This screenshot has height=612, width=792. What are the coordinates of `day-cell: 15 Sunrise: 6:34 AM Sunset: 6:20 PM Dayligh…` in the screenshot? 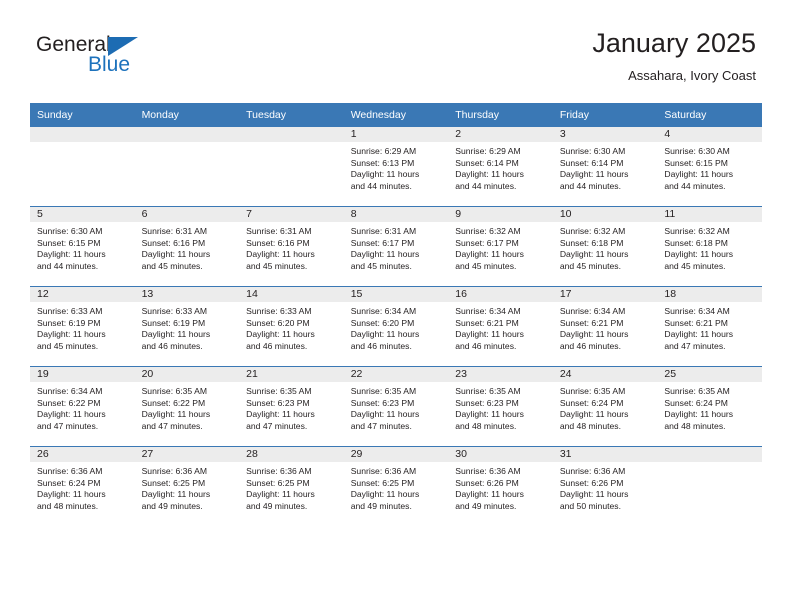 It's located at (396, 326).